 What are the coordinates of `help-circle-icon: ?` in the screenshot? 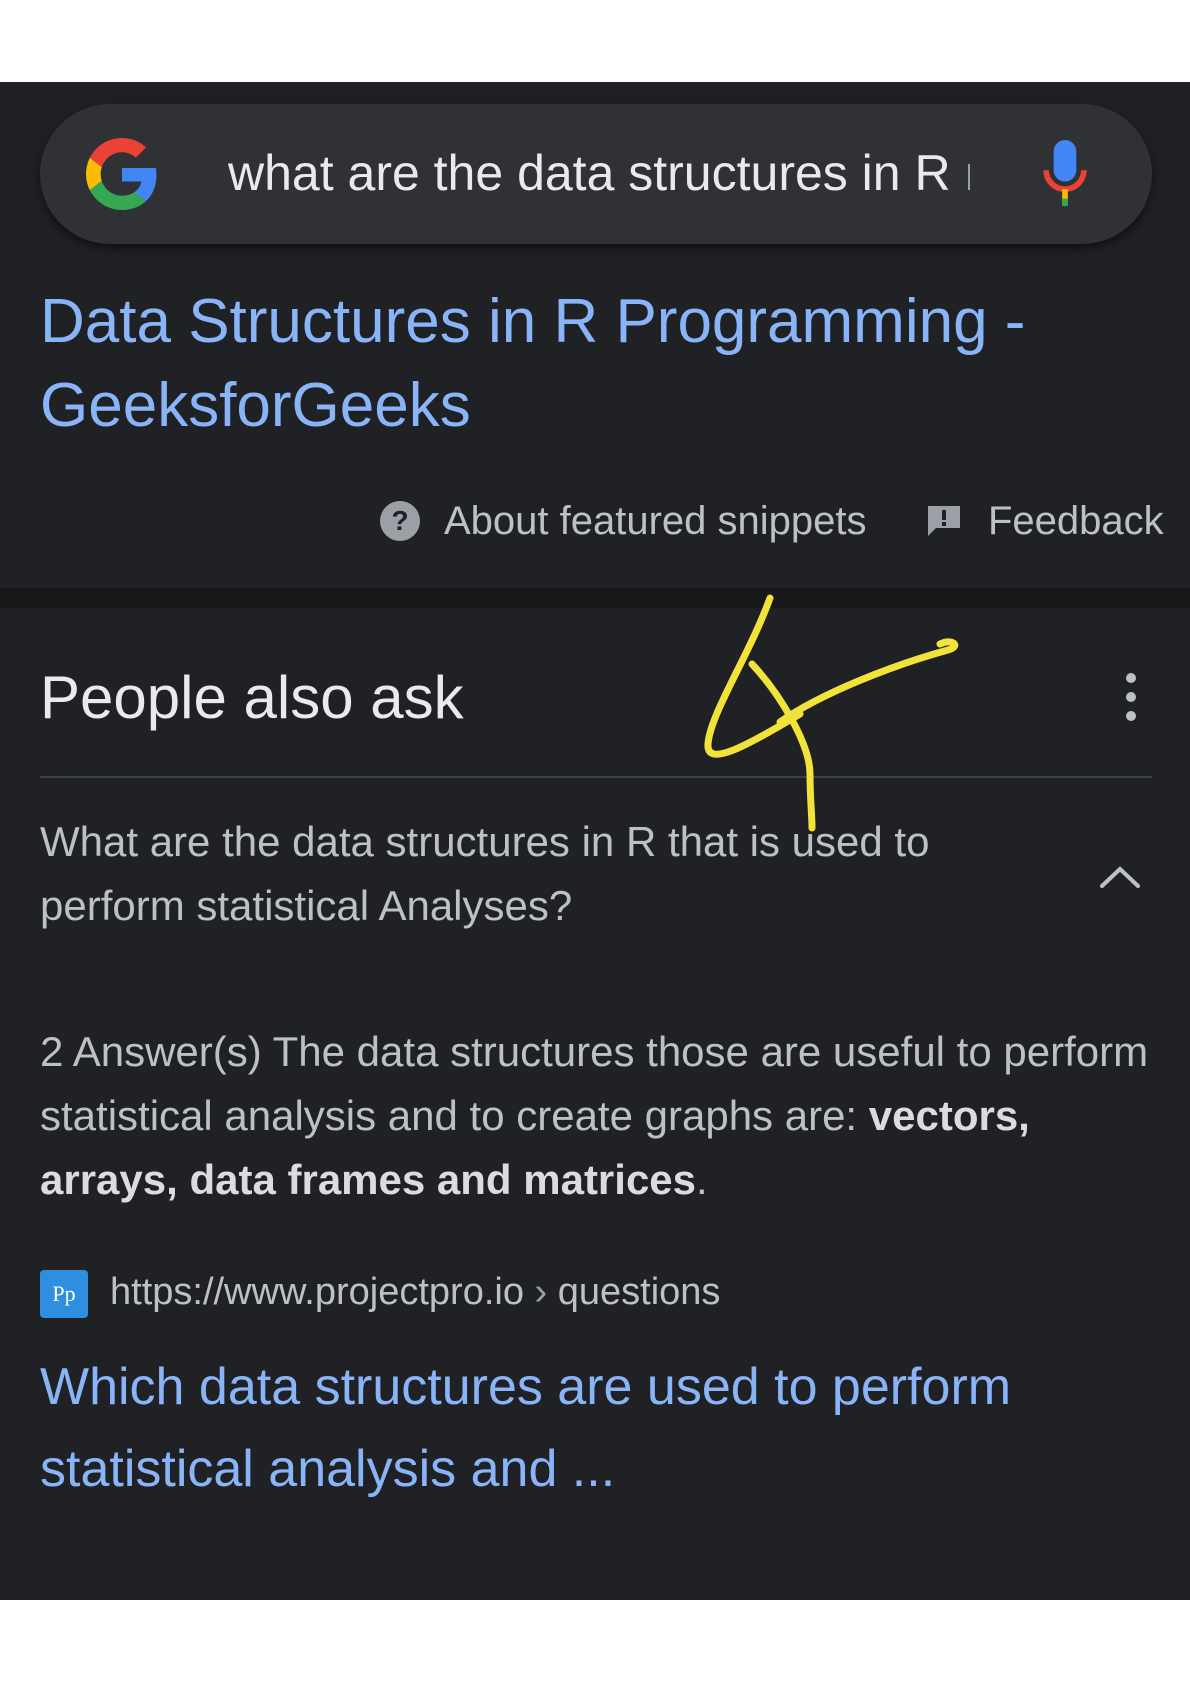 It's located at (400, 521).